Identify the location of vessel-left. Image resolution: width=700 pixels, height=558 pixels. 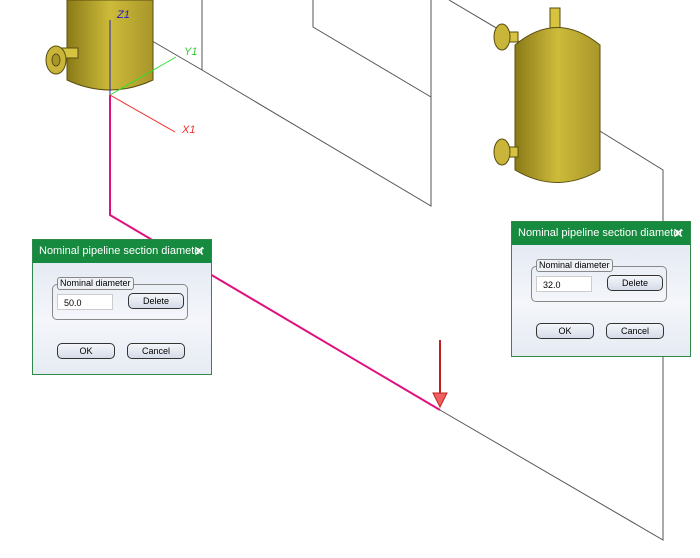
(99, 45).